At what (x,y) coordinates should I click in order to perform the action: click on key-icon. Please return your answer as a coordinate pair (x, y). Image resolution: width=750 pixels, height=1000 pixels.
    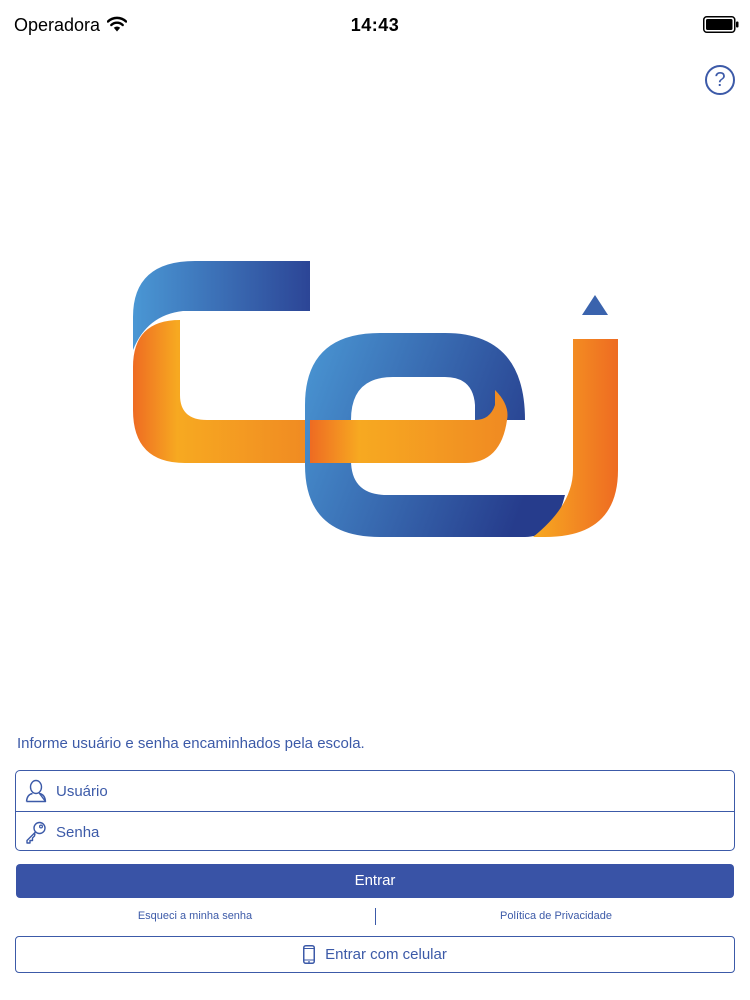
    Looking at the image, I should click on (36, 832).